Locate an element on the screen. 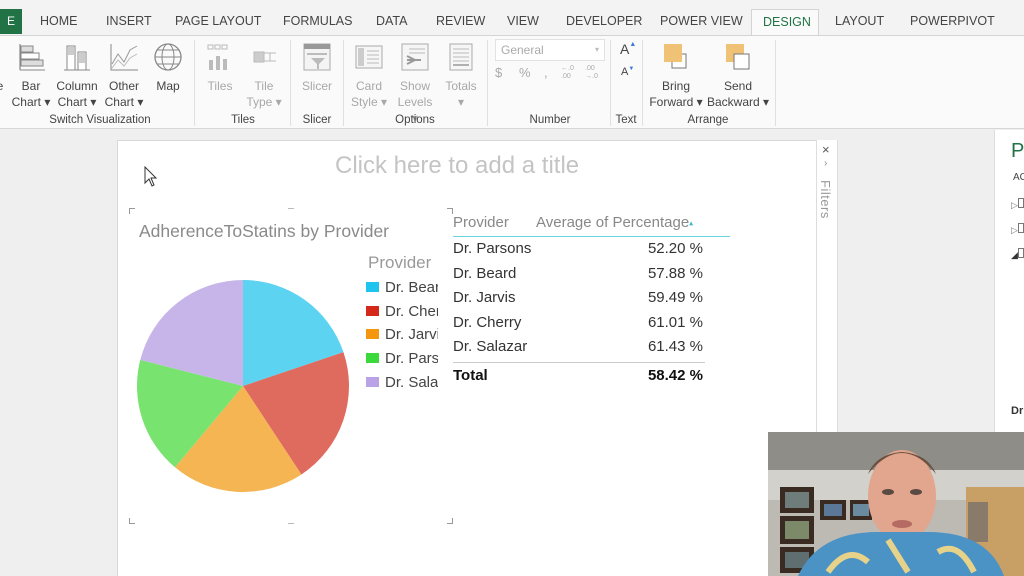 The image size is (1024, 576). tab-layout: LAYOUT is located at coordinates (859, 22).